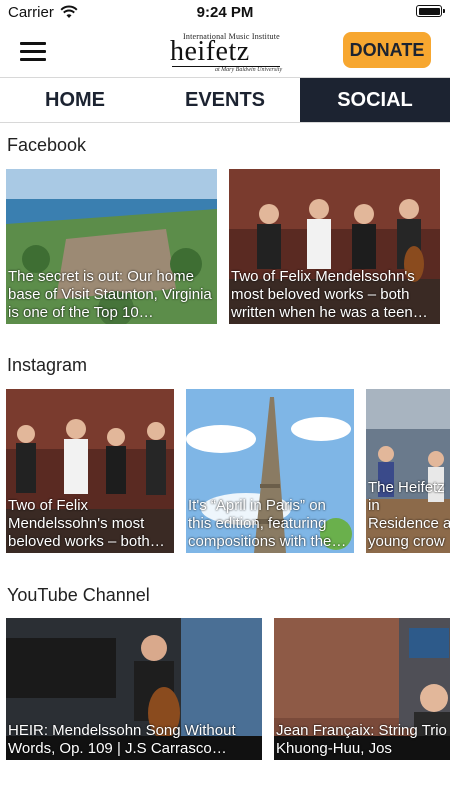 This screenshot has width=450, height=800. What do you see at coordinates (387, 50) in the screenshot?
I see `donate-button: DONATE` at bounding box center [387, 50].